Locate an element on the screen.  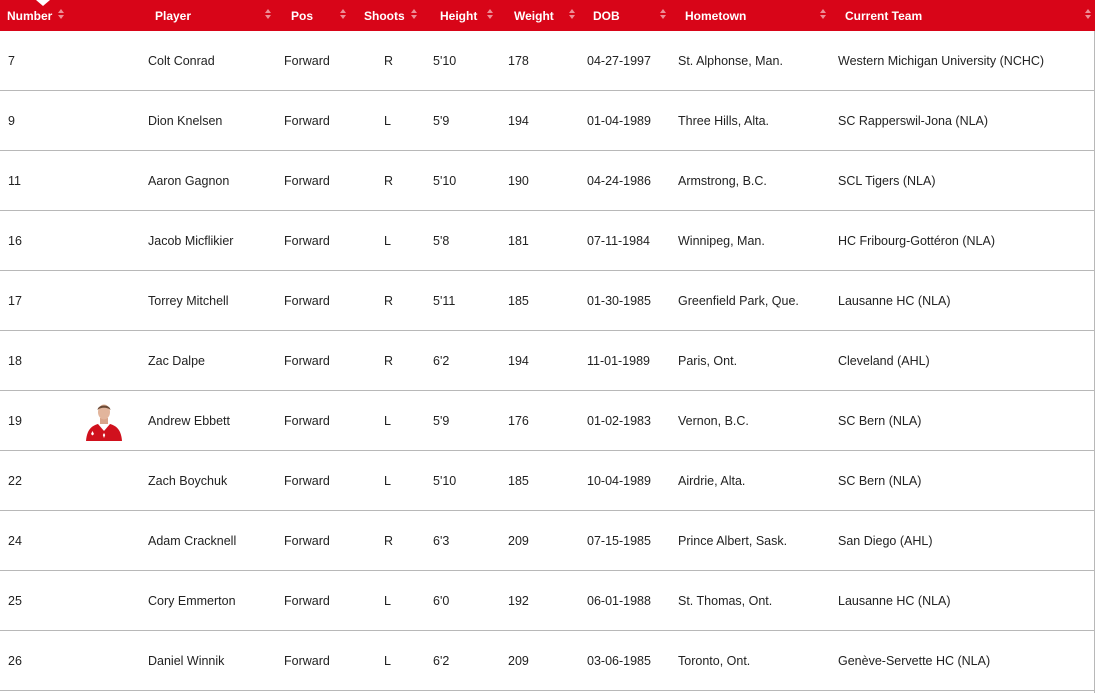
column-header-shoots: Shoots is located at coordinates (384, 15).